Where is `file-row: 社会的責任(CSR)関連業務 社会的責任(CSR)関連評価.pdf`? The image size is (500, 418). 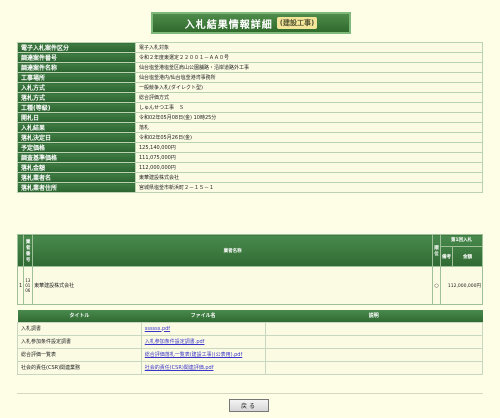 file-row: 社会的責任(CSR)関連業務 社会的責任(CSR)関連評価.pdf is located at coordinates (250, 367).